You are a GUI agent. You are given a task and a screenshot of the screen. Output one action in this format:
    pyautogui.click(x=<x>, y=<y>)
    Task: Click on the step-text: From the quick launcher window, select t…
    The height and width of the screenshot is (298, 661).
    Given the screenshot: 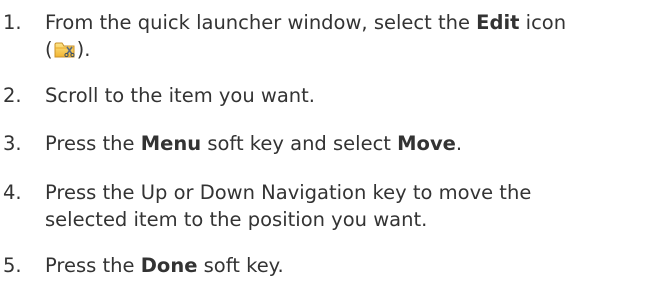 What is the action you would take?
    pyautogui.click(x=306, y=22)
    